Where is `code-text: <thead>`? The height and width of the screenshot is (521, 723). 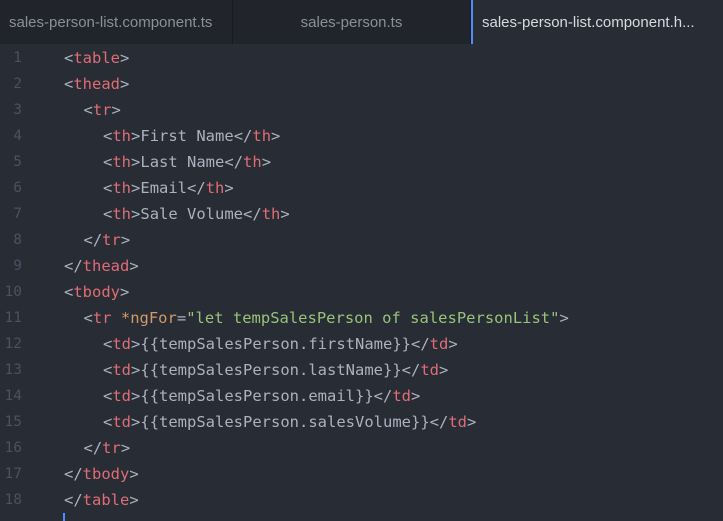 code-text: <thead> is located at coordinates (96, 84).